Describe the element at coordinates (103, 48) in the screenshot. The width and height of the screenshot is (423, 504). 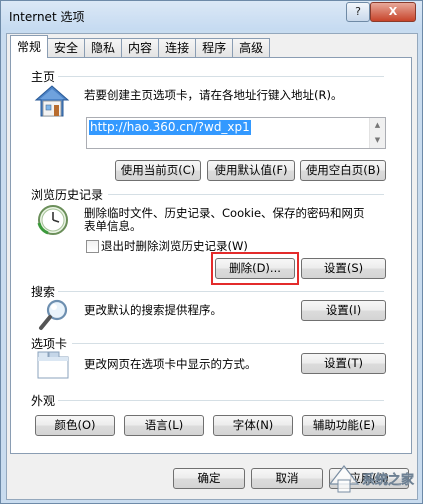
I see `tab-privacy: 隐私` at that location.